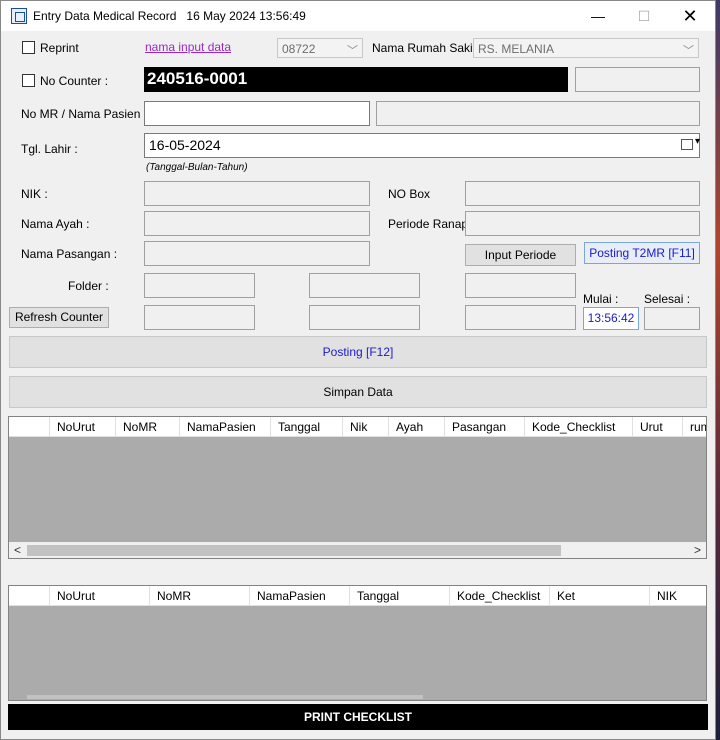 The height and width of the screenshot is (740, 720). Describe the element at coordinates (366, 427) in the screenshot. I see `column-header: Nik` at that location.